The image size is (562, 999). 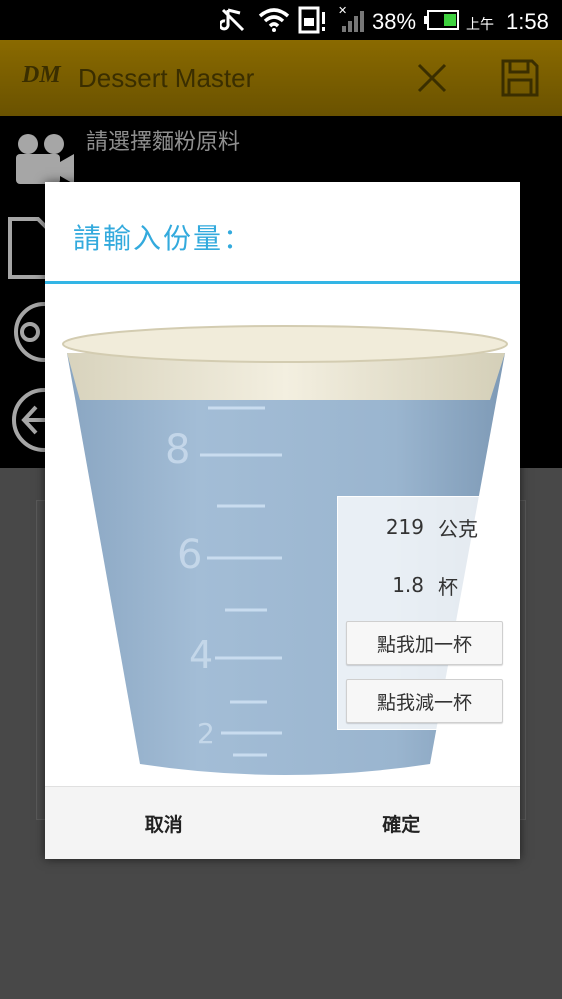 What do you see at coordinates (353, 19) in the screenshot?
I see `signal-icon: ✕` at bounding box center [353, 19].